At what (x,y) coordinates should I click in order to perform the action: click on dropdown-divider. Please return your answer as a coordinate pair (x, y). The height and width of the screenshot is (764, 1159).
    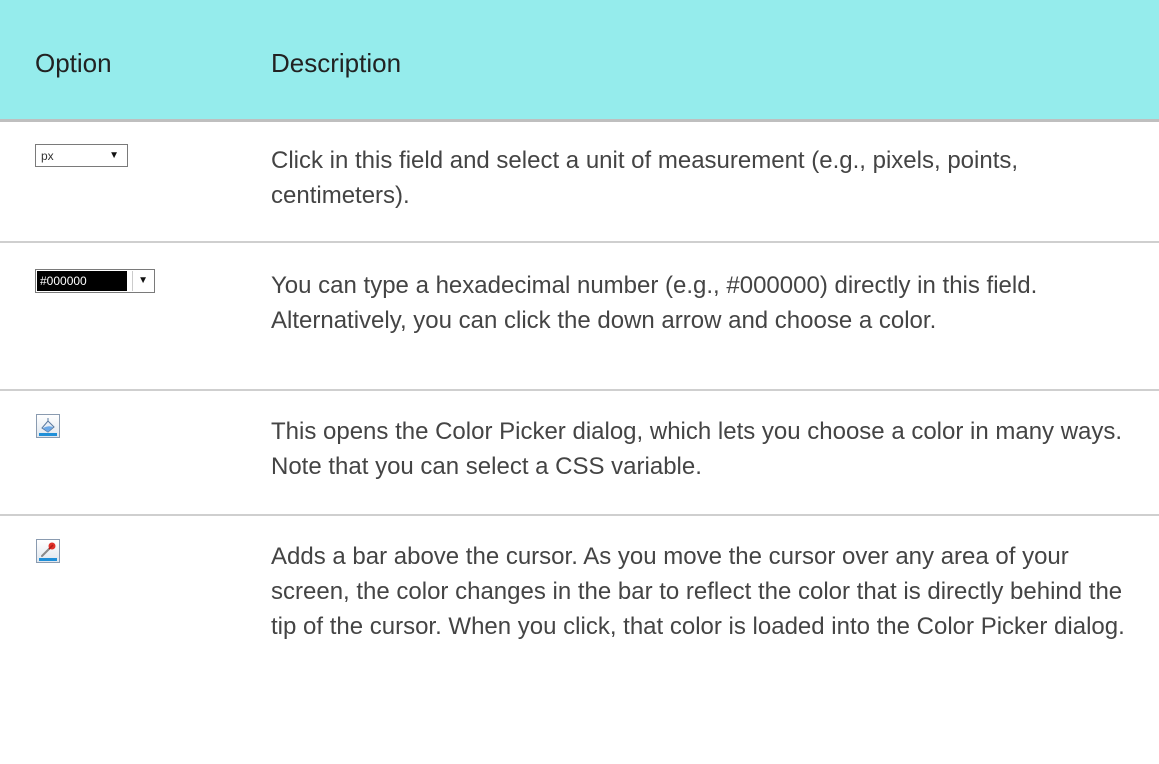
    Looking at the image, I should click on (132, 281).